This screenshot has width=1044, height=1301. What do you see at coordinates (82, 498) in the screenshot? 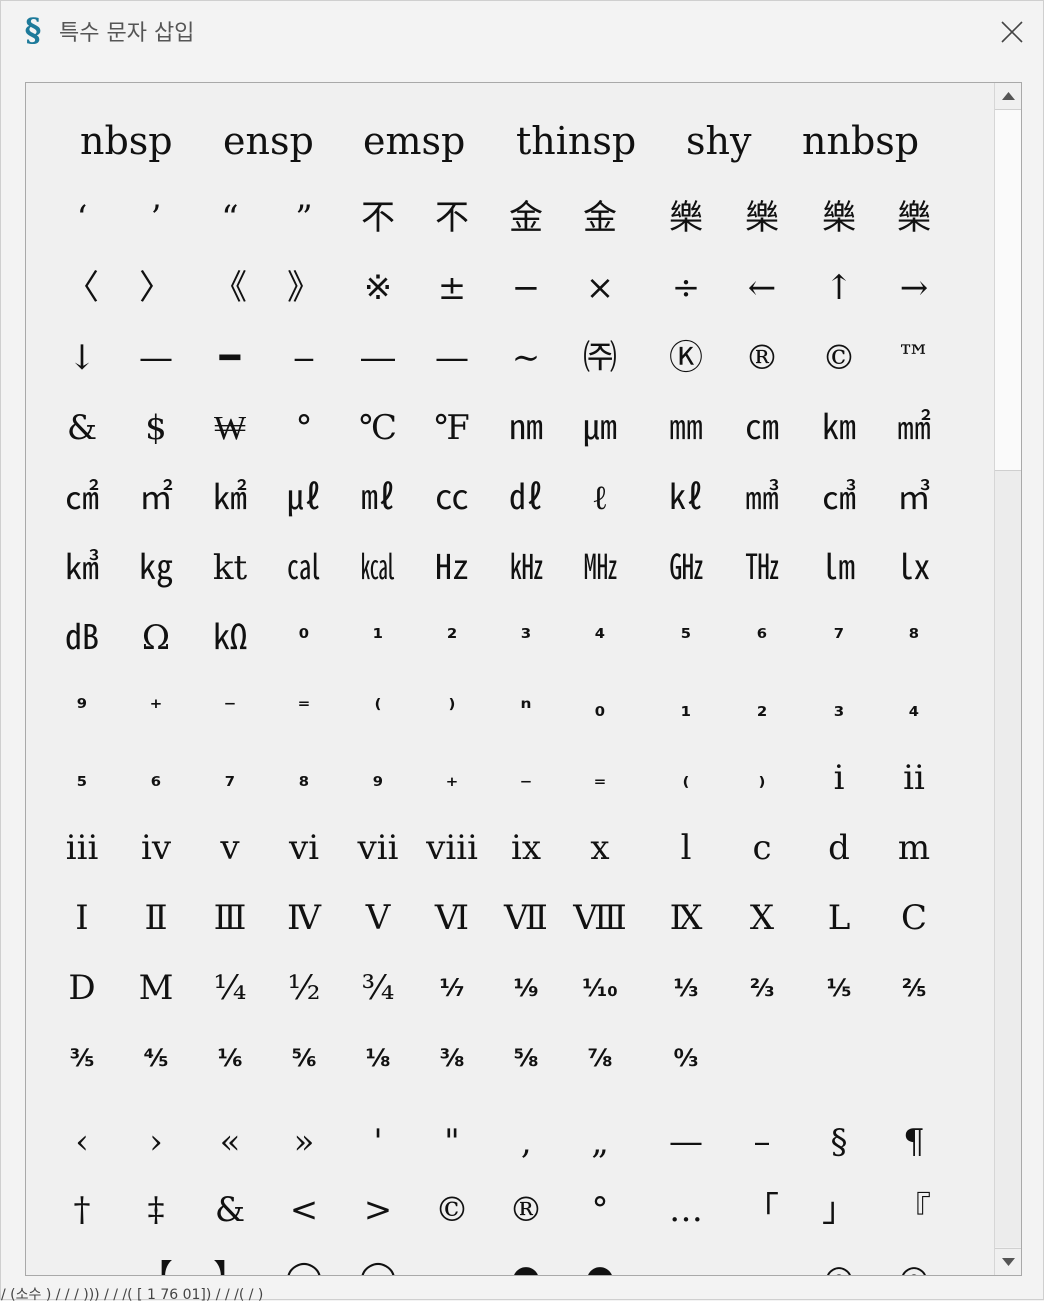
I see `char-cell: ㎠` at bounding box center [82, 498].